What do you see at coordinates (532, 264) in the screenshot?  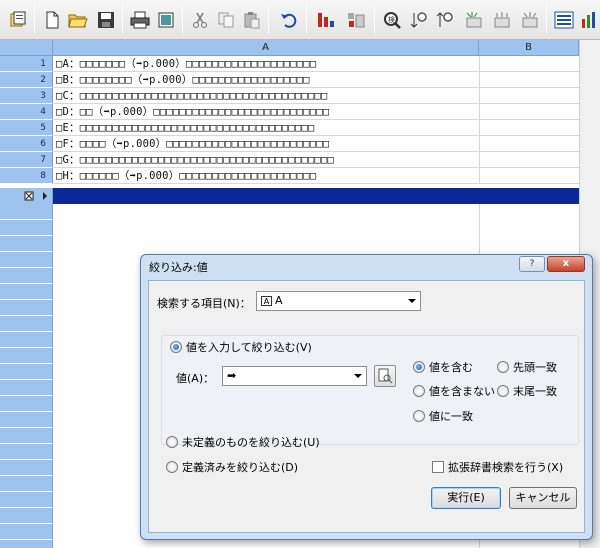 I see `help-button: ?` at bounding box center [532, 264].